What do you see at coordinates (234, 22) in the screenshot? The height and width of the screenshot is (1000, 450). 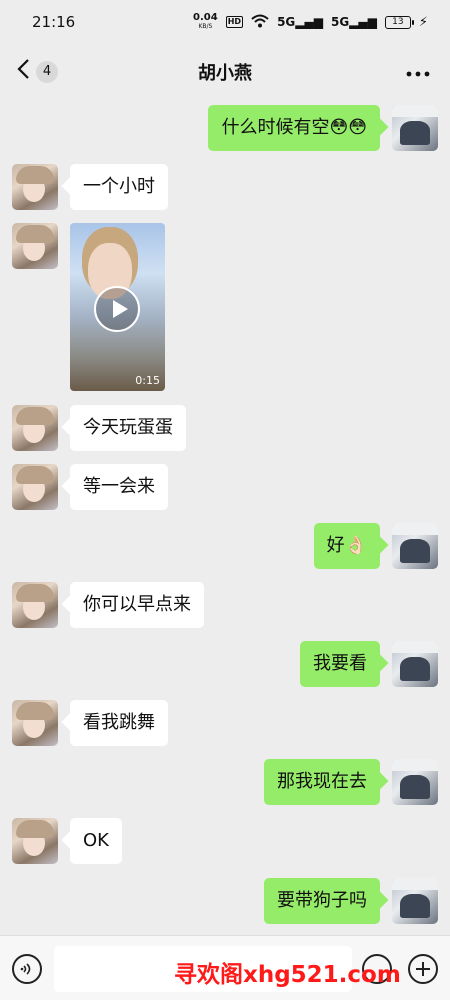 I see `hd-badge: HD` at bounding box center [234, 22].